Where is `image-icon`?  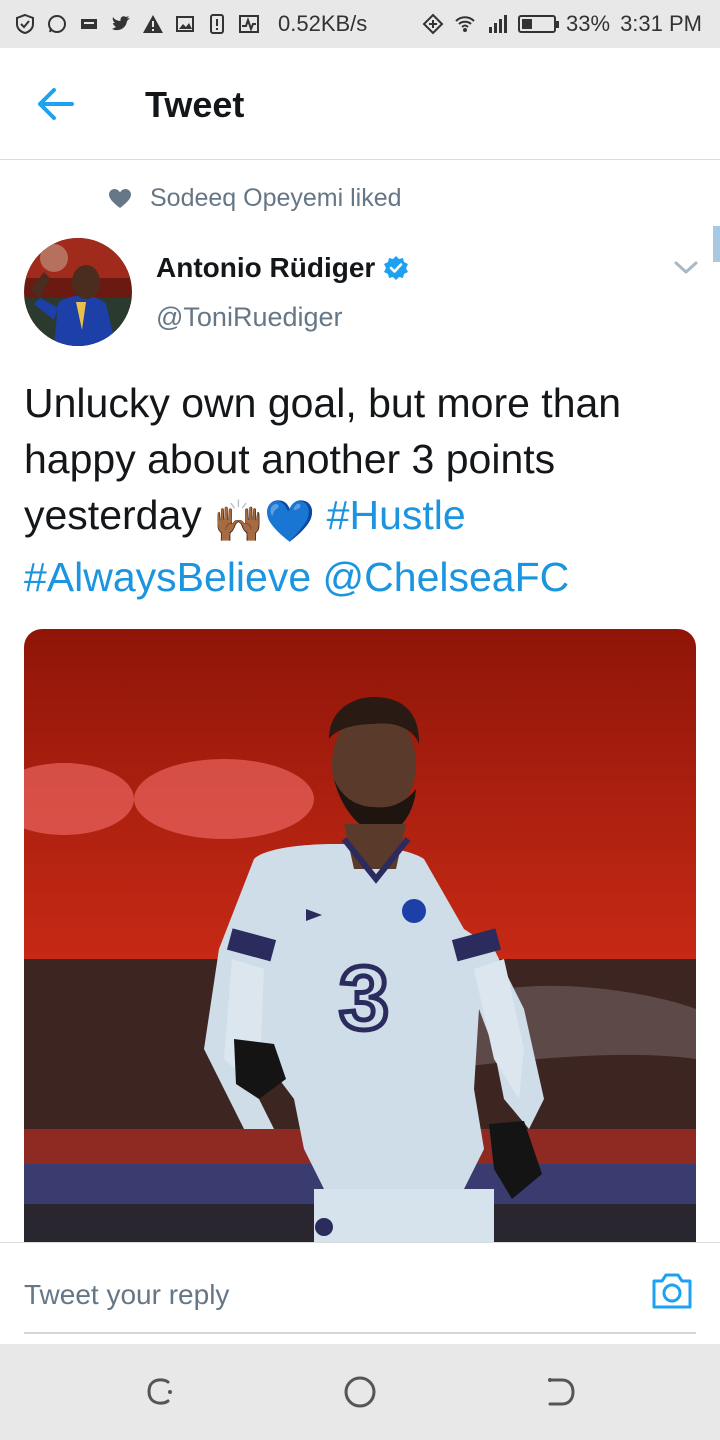 image-icon is located at coordinates (185, 24).